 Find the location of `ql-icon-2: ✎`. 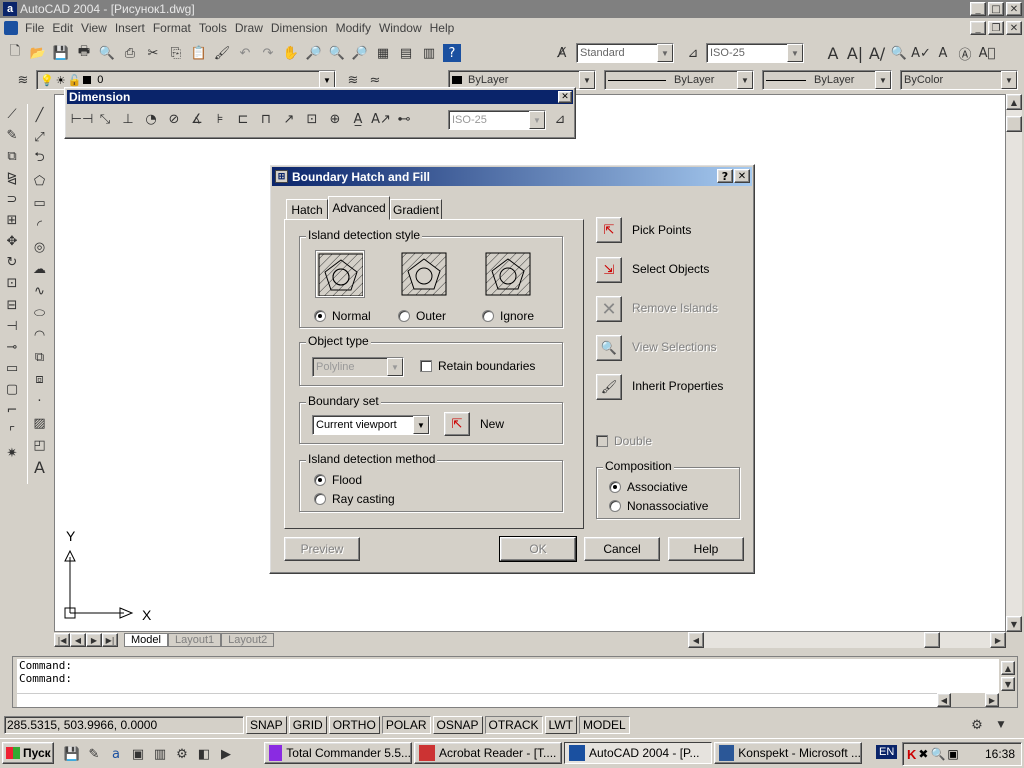

ql-icon-2: ✎ is located at coordinates (94, 754).